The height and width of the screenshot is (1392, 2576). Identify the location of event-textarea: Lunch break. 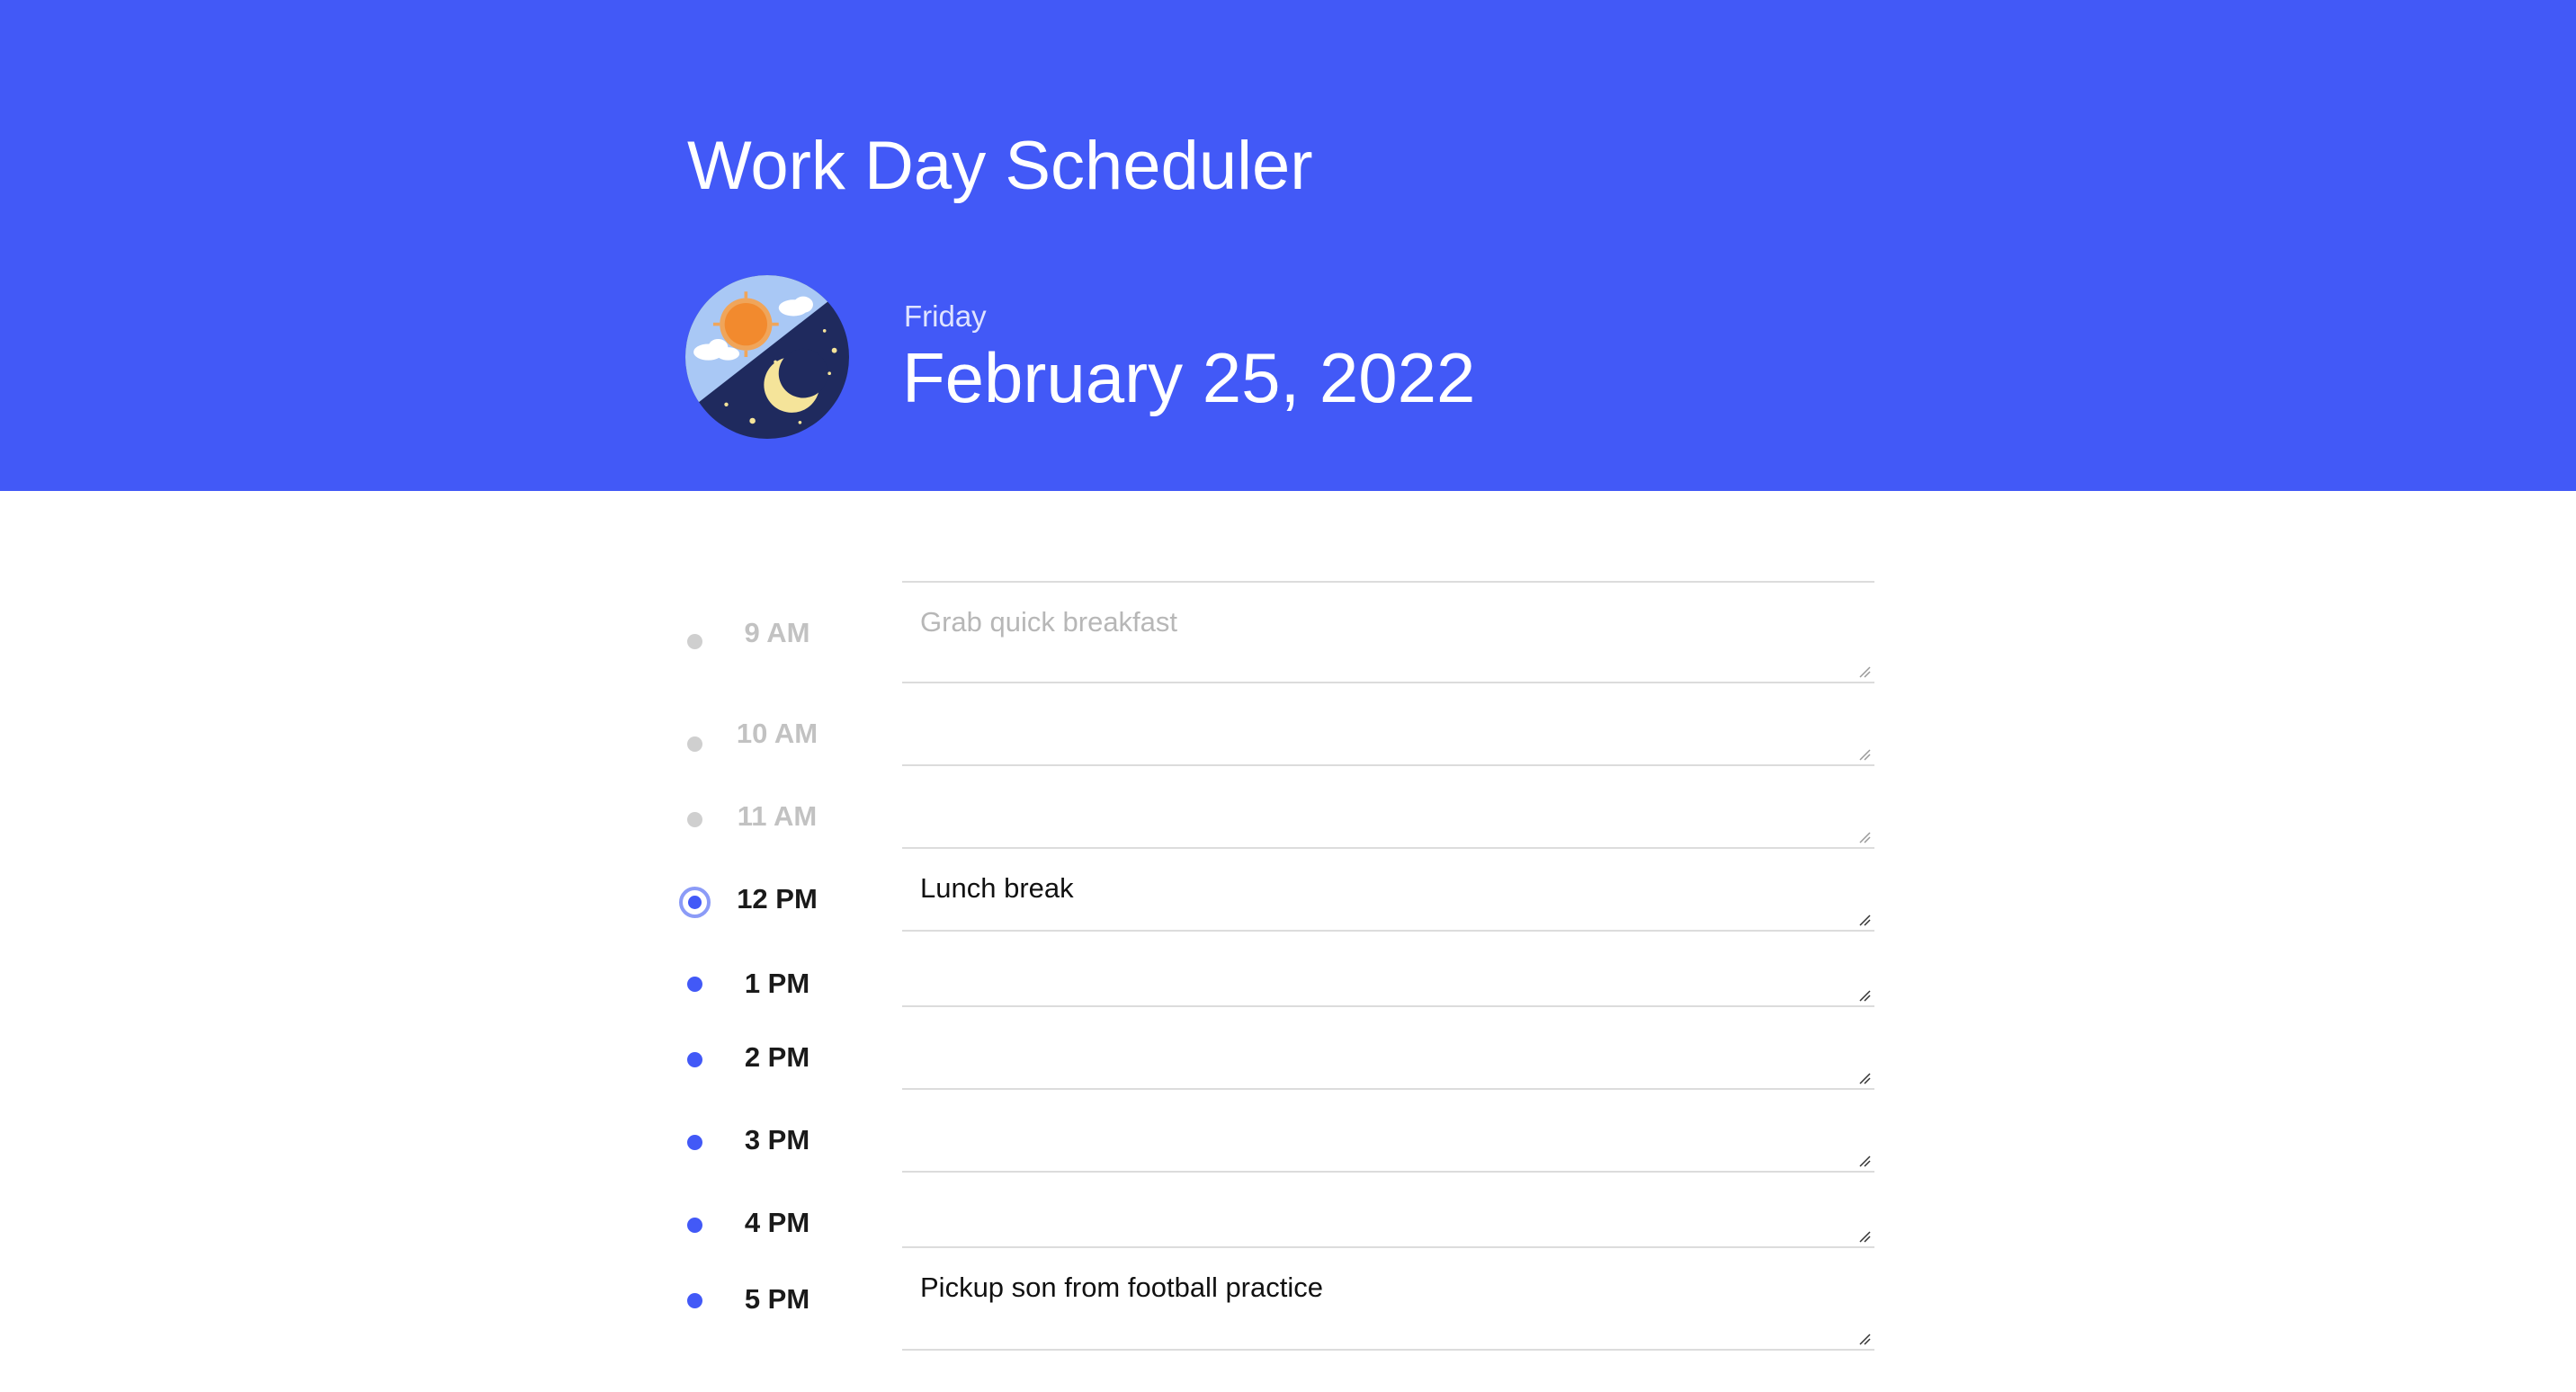
(1388, 890).